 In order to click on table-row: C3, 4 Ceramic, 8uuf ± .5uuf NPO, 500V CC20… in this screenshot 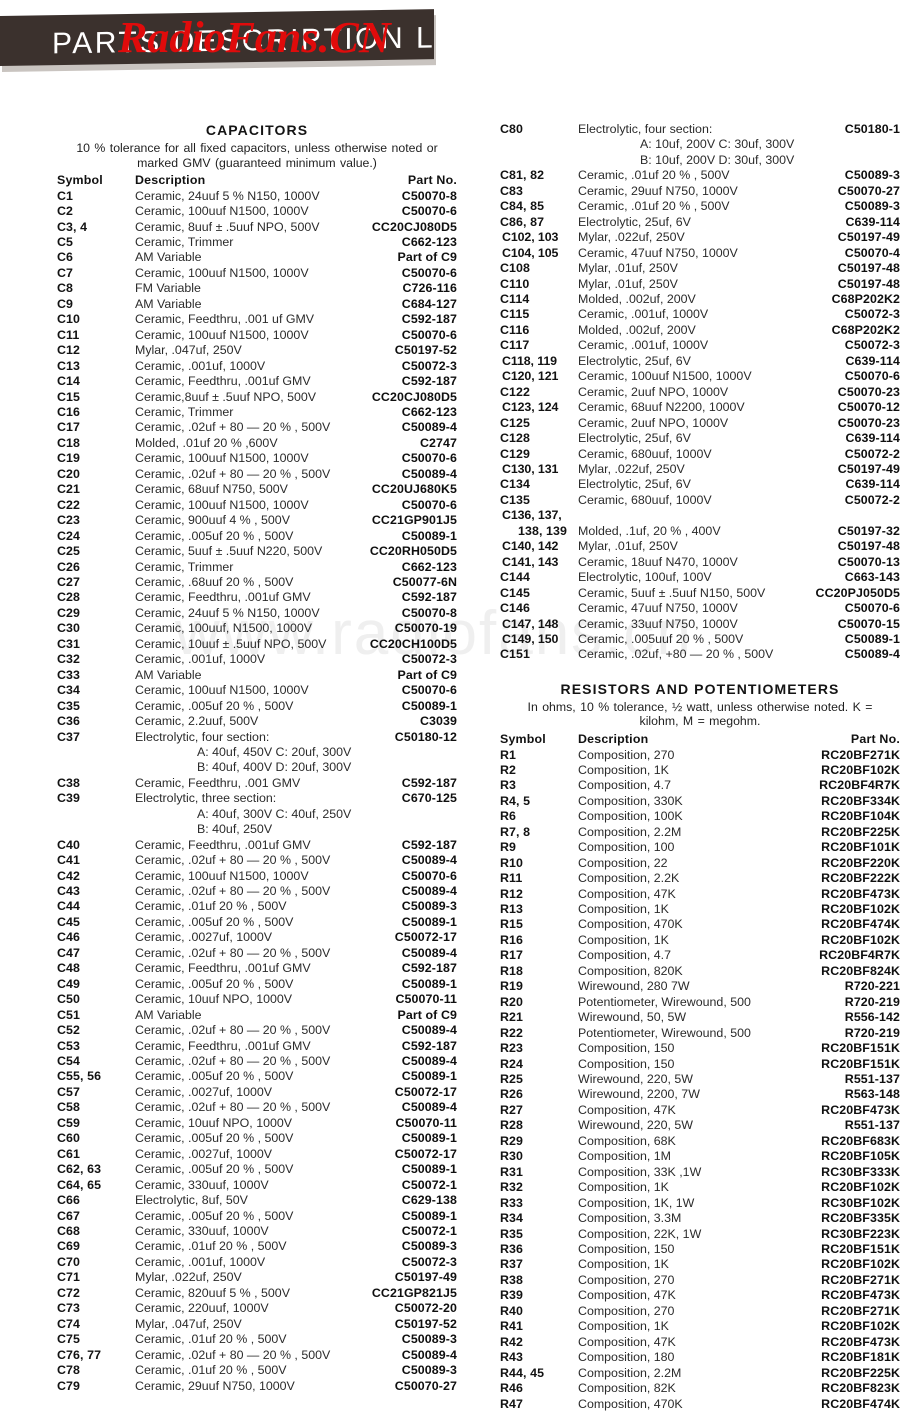, I will do `click(257, 227)`.